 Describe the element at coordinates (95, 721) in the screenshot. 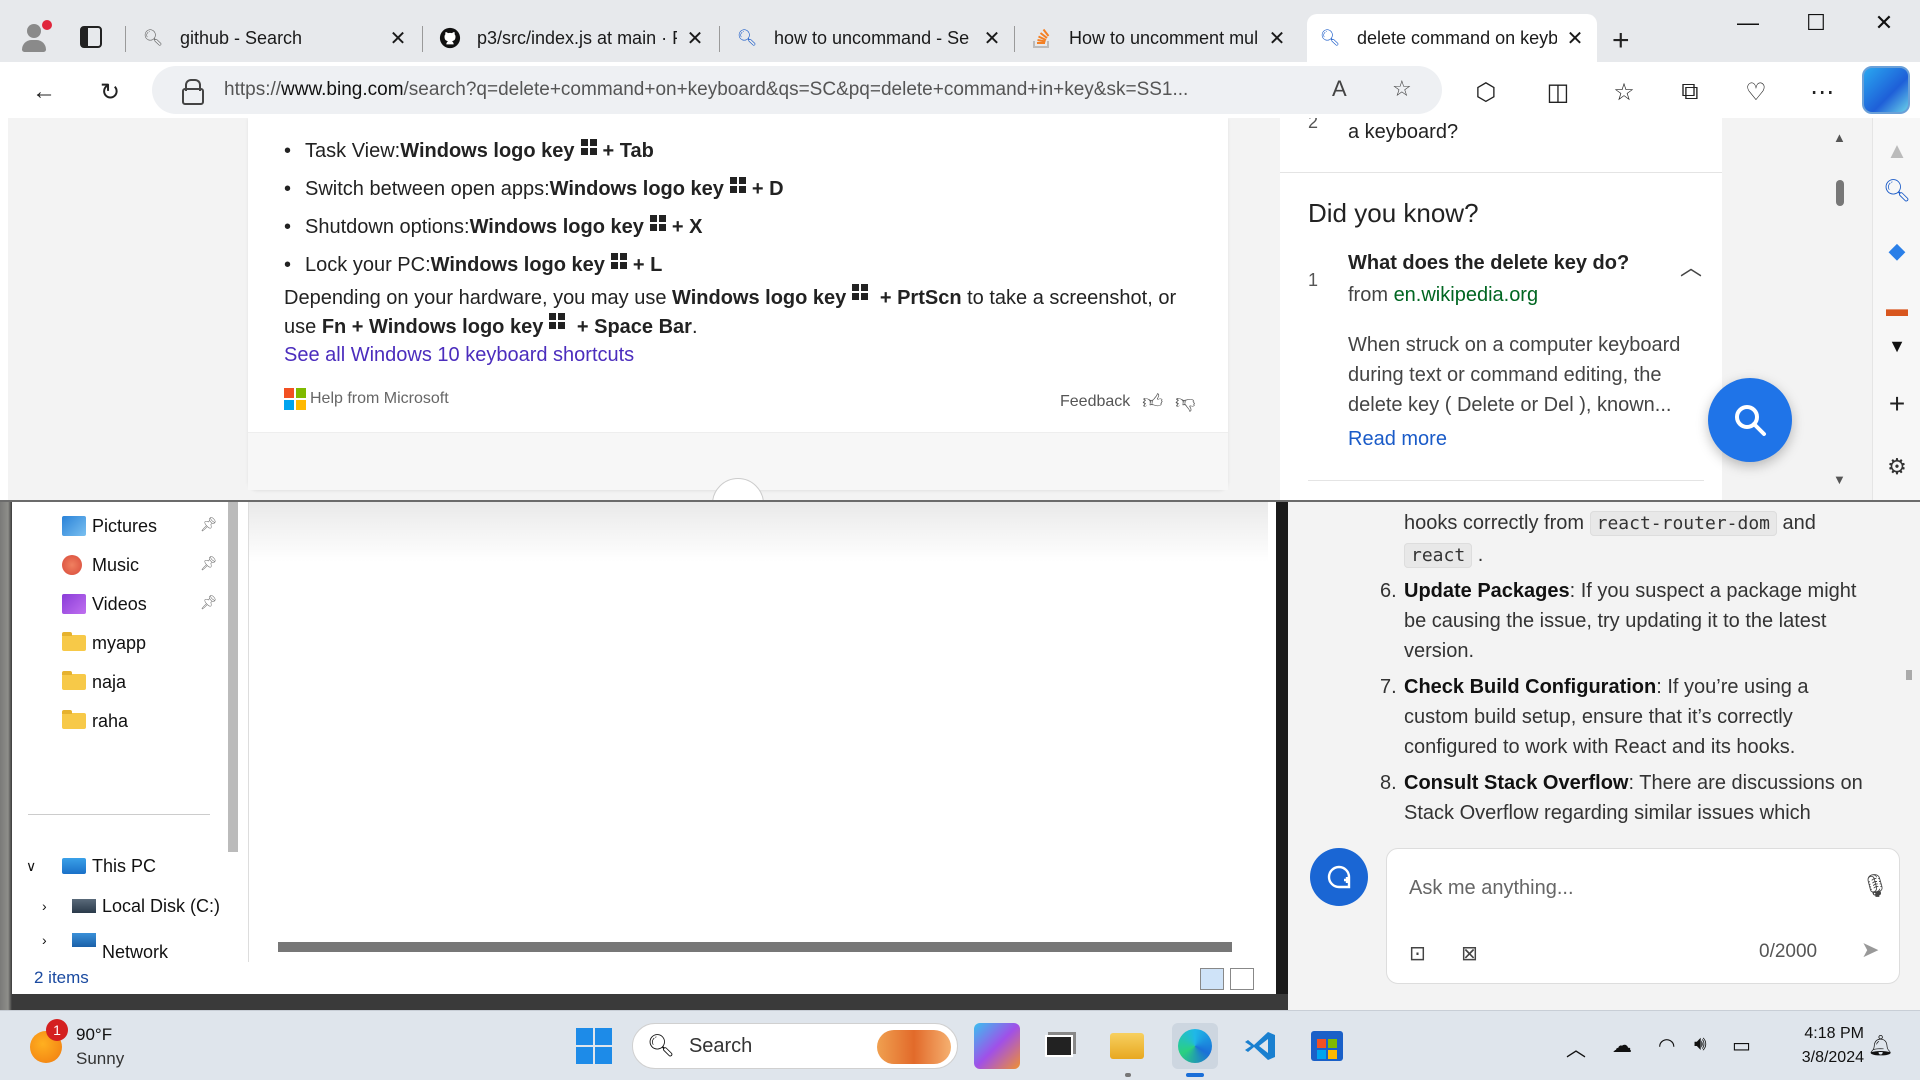

I see `nav-item-raha: raha` at that location.